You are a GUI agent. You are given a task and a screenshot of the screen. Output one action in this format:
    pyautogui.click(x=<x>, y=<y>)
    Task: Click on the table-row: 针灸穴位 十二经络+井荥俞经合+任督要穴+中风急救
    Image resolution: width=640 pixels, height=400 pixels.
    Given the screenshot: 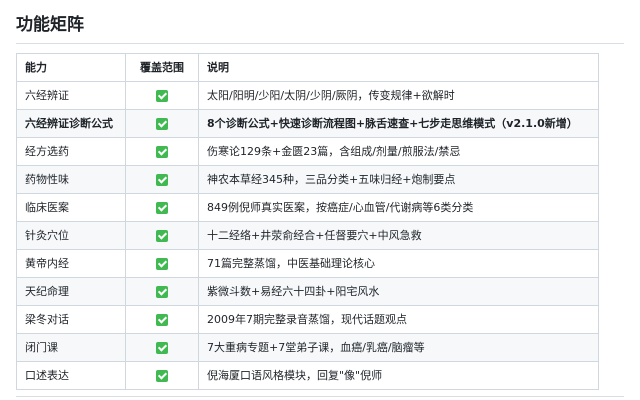 What is the action you would take?
    pyautogui.click(x=307, y=235)
    